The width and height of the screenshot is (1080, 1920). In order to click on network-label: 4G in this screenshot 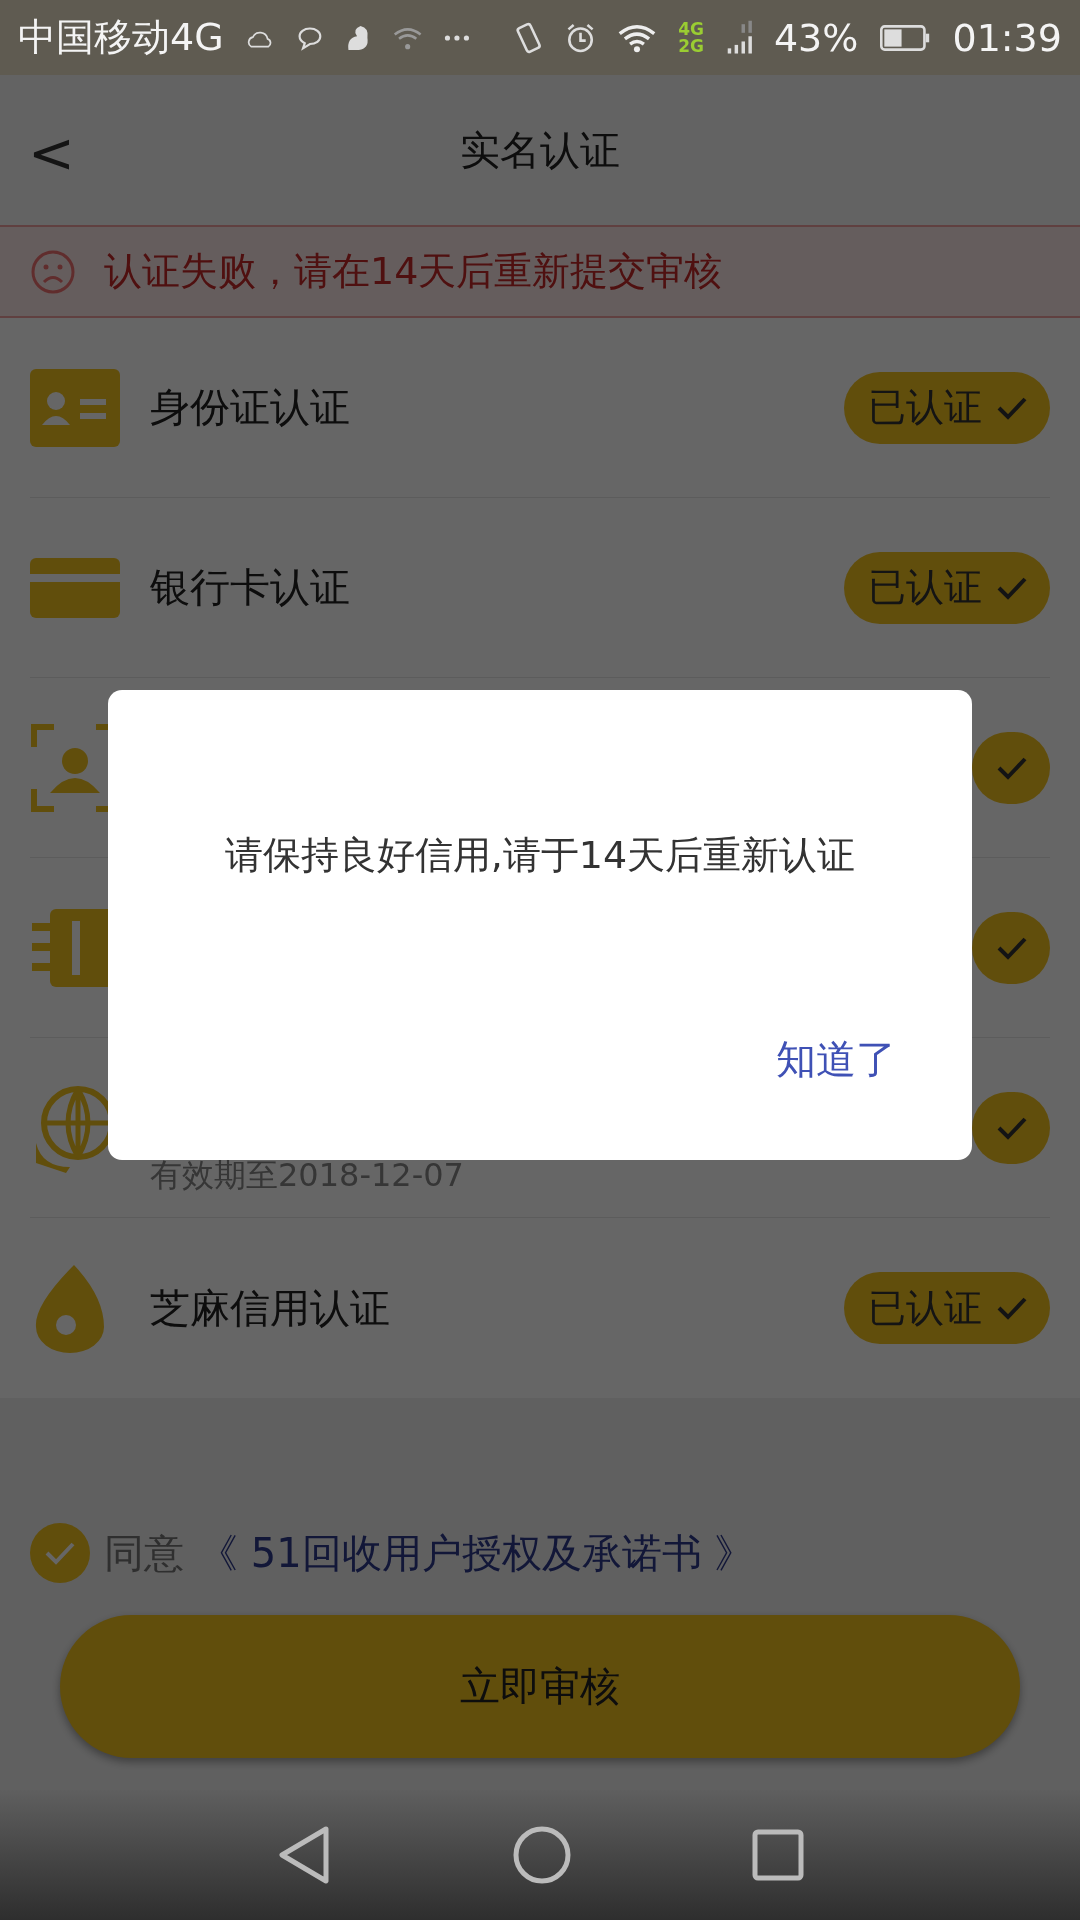, I will do `click(691, 29)`.